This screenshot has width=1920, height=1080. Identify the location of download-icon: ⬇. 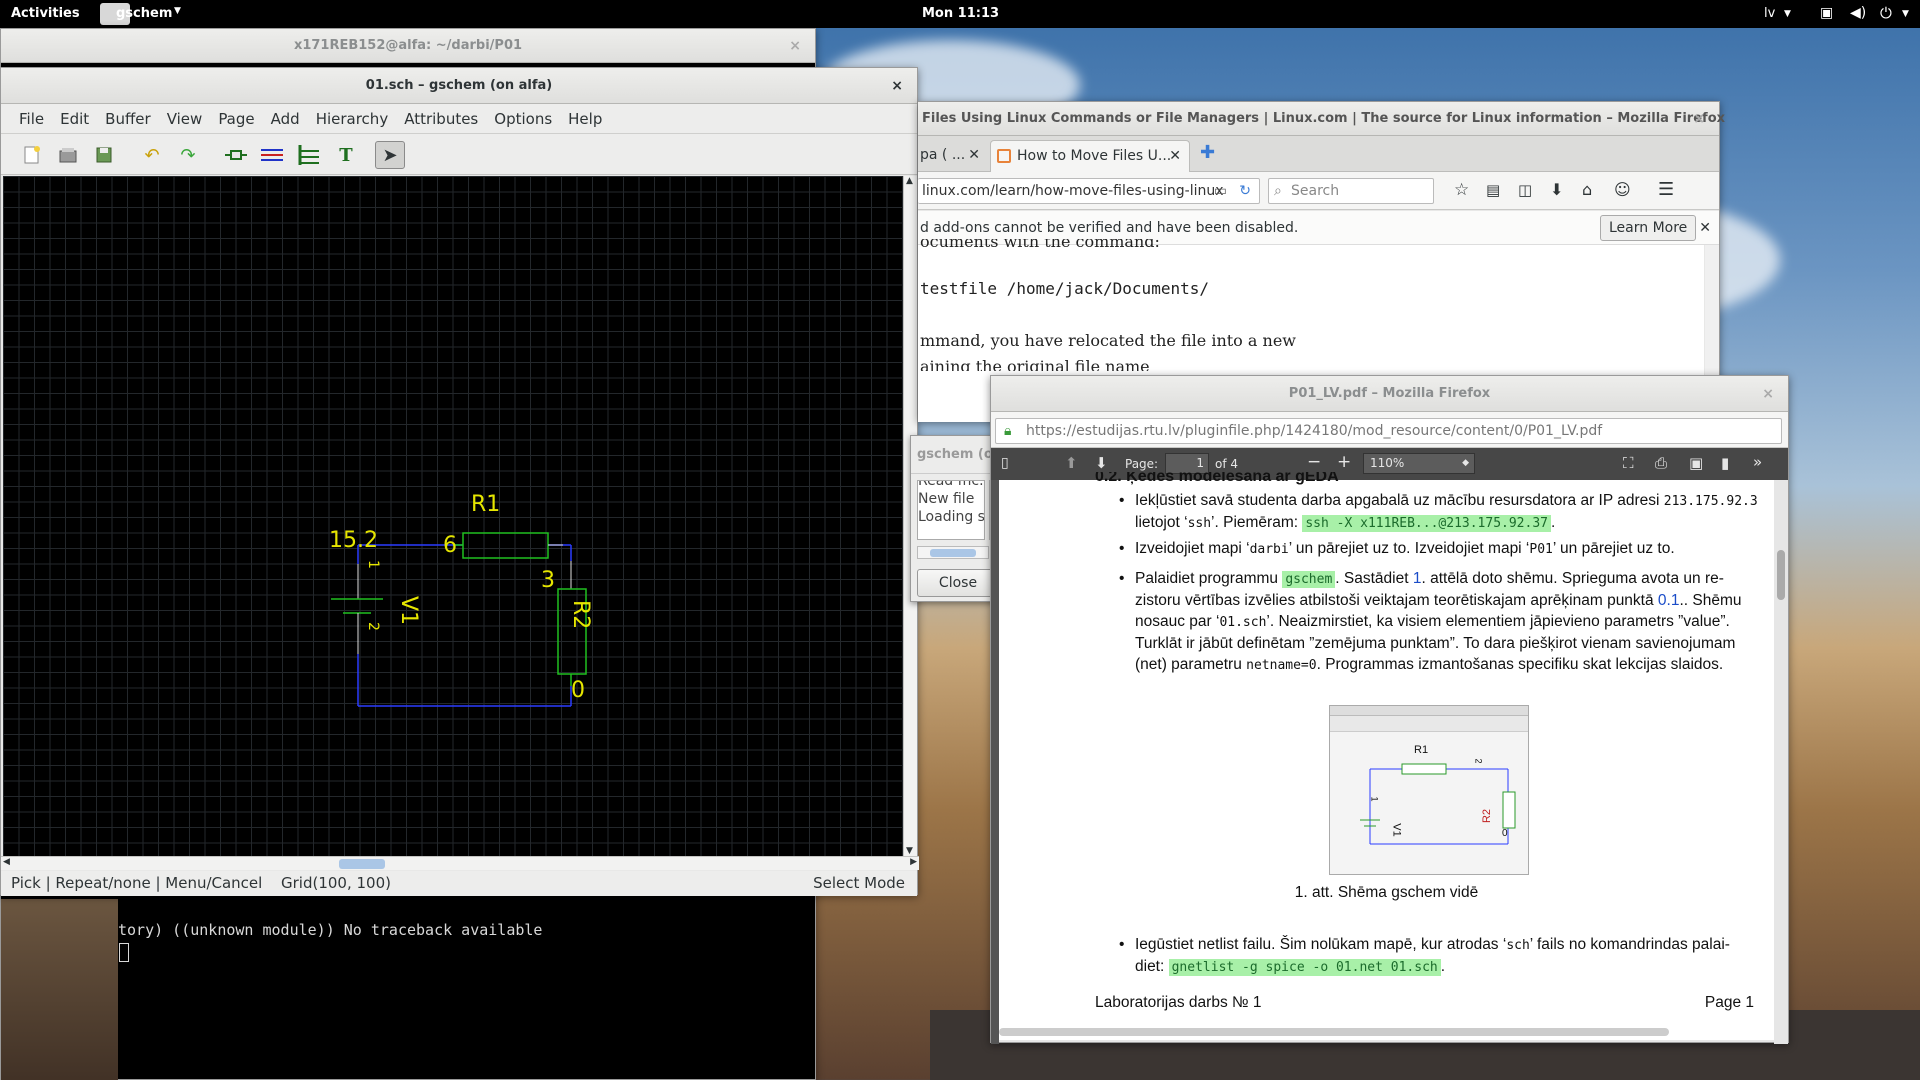
(1556, 189).